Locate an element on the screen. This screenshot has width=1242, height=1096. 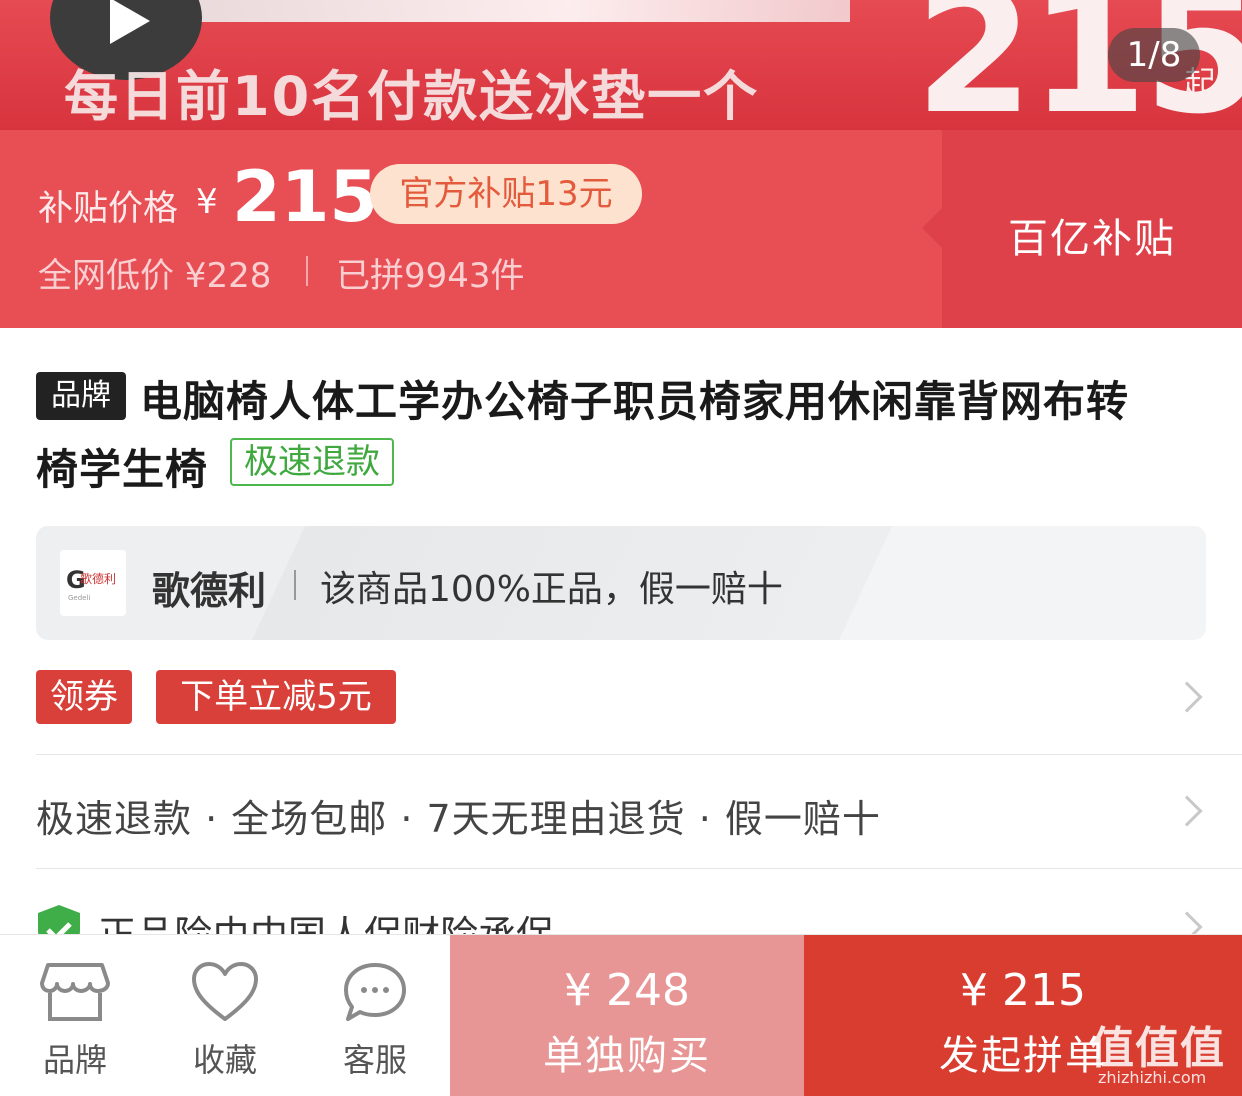
official-subsidy-badge: 官方补贴13元 is located at coordinates (506, 194).